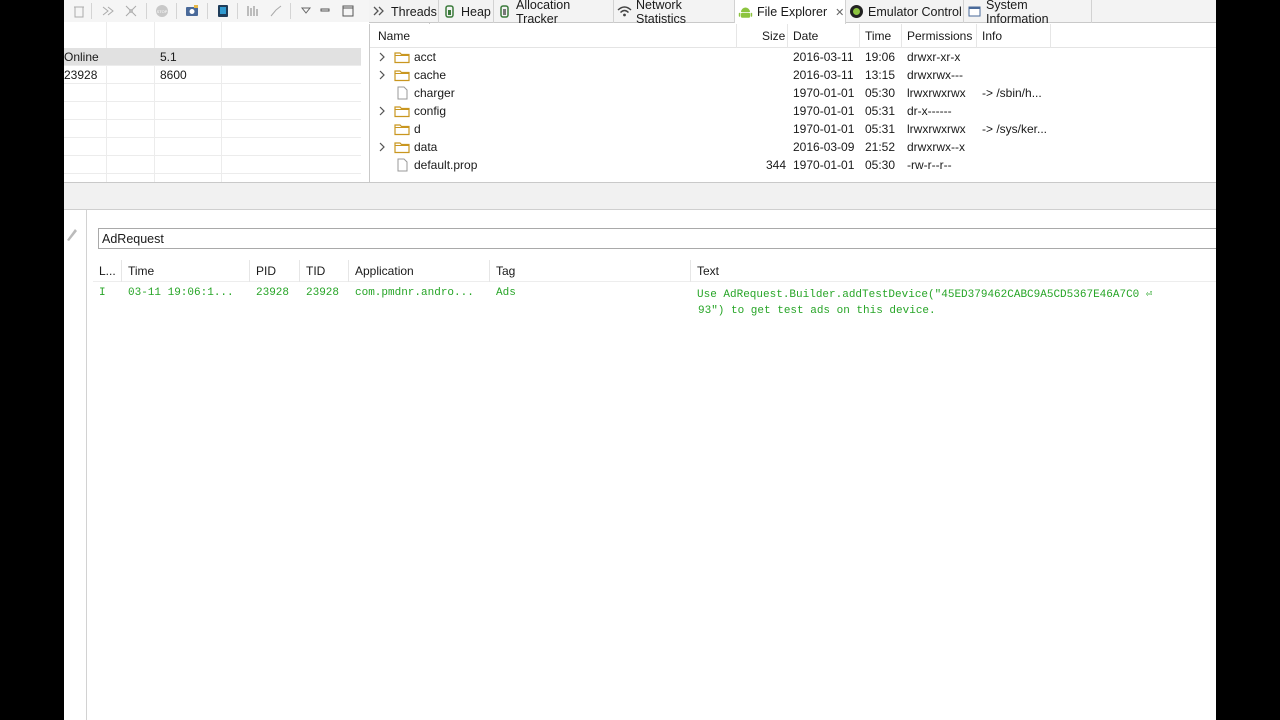  What do you see at coordinates (505, 271) in the screenshot?
I see `column-header-tag: Tag` at bounding box center [505, 271].